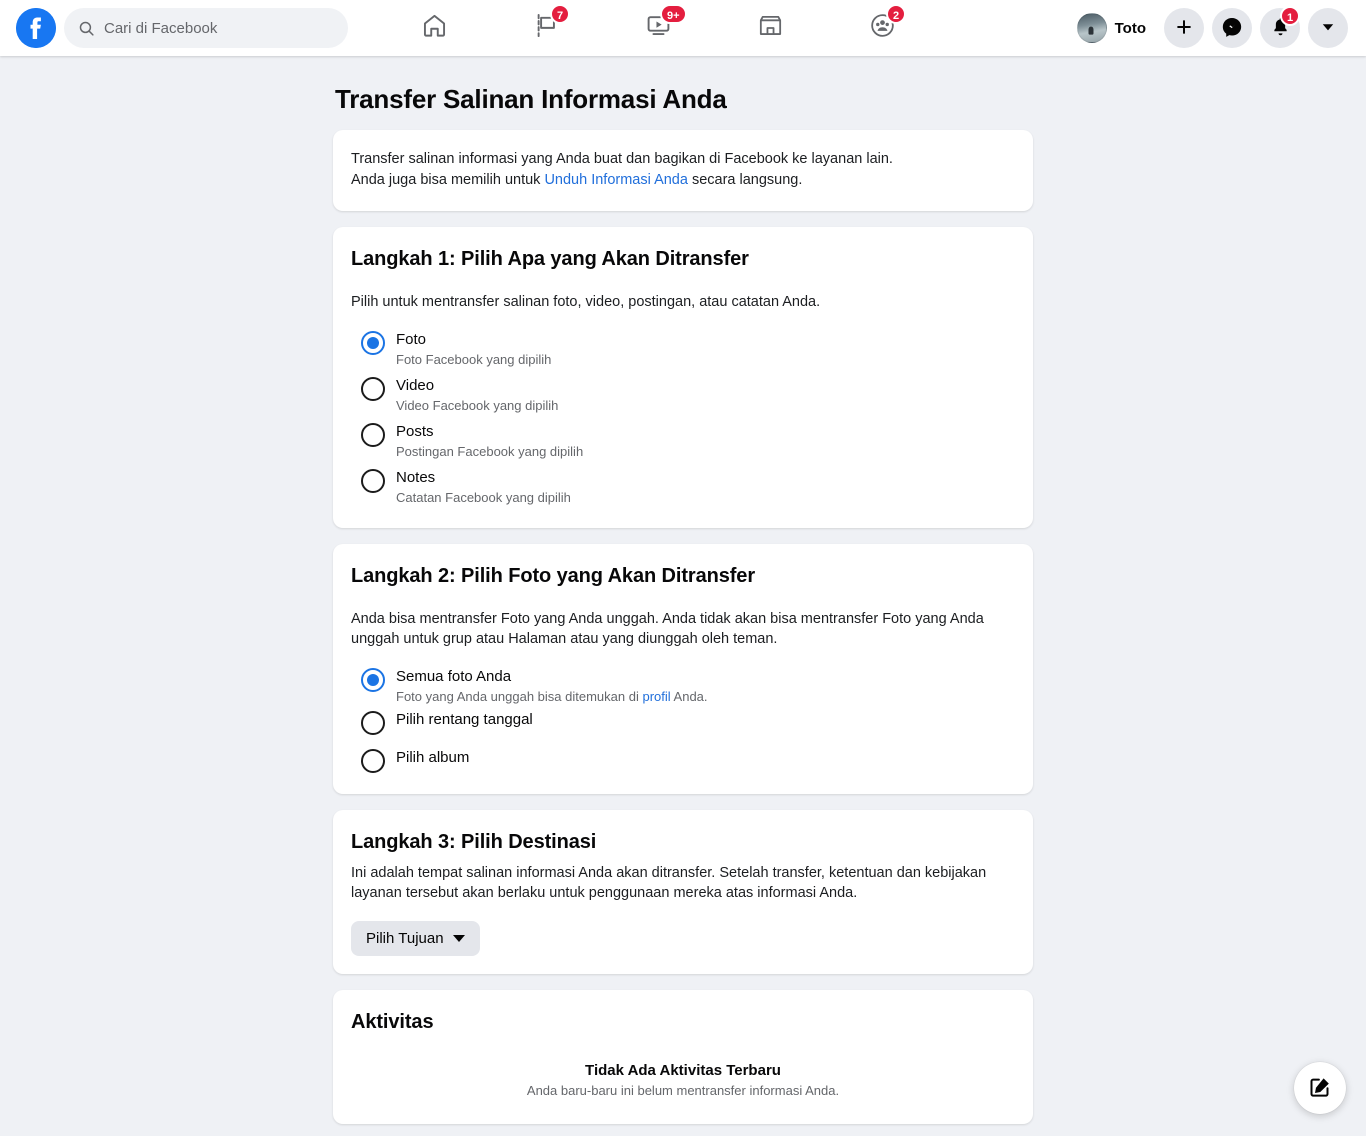 The image size is (1366, 1136). Describe the element at coordinates (1130, 28) in the screenshot. I see `profile-name: Toto` at that location.